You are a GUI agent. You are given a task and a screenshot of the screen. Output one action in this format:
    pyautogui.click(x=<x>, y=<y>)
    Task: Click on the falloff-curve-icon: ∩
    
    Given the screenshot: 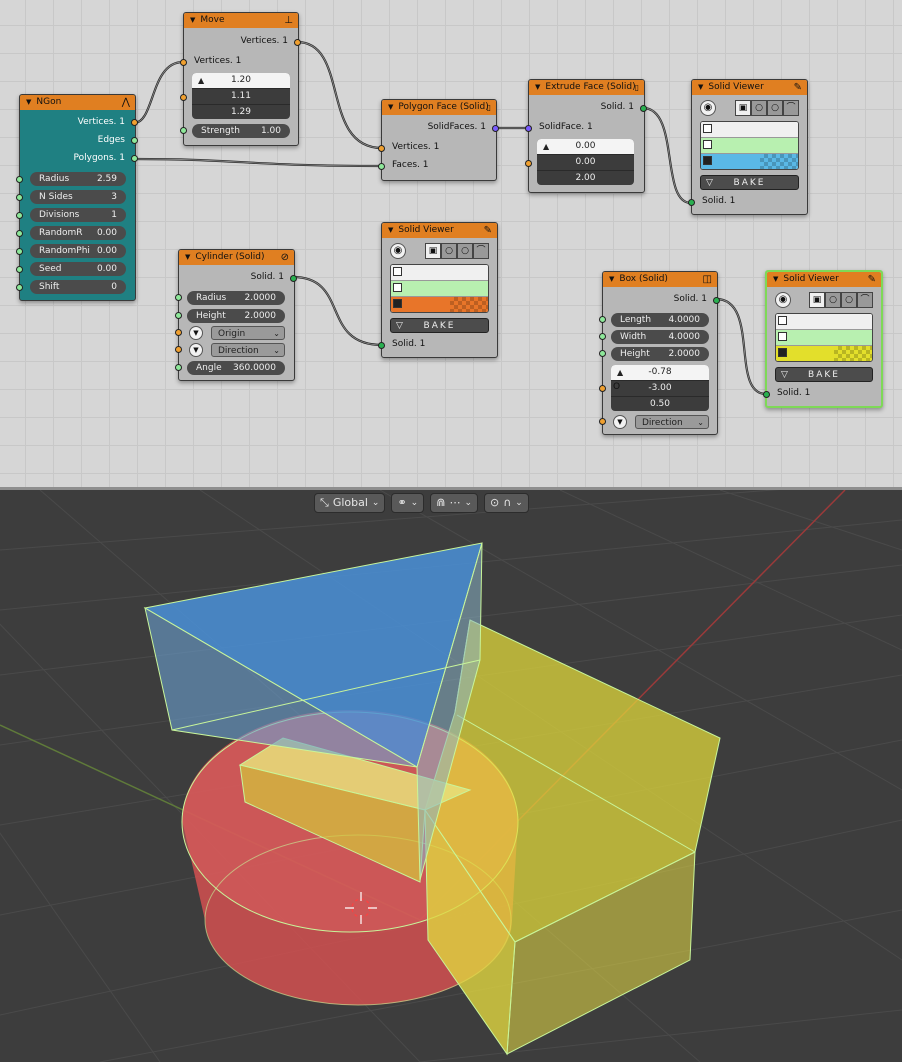 What is the action you would take?
    pyautogui.click(x=507, y=503)
    